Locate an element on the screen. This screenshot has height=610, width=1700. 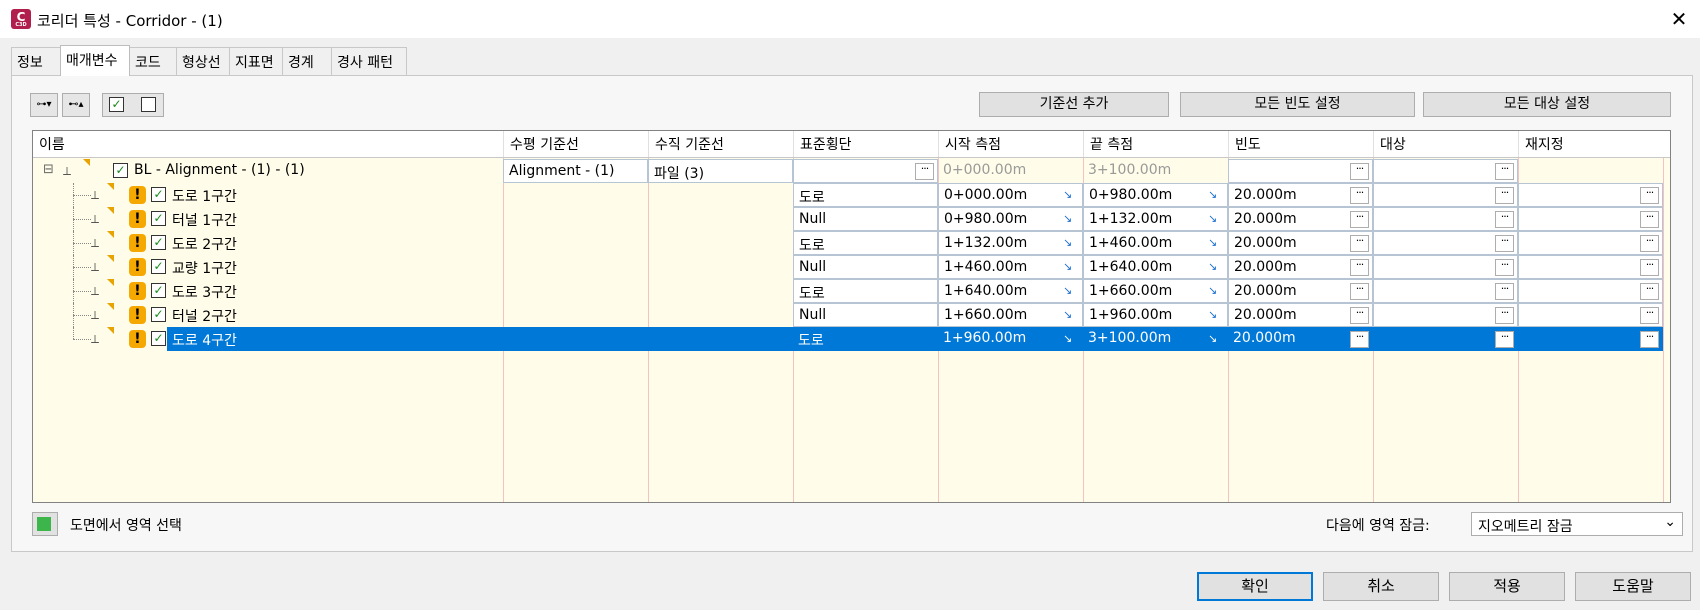
region-name: 도로 2구간 is located at coordinates (335, 243).